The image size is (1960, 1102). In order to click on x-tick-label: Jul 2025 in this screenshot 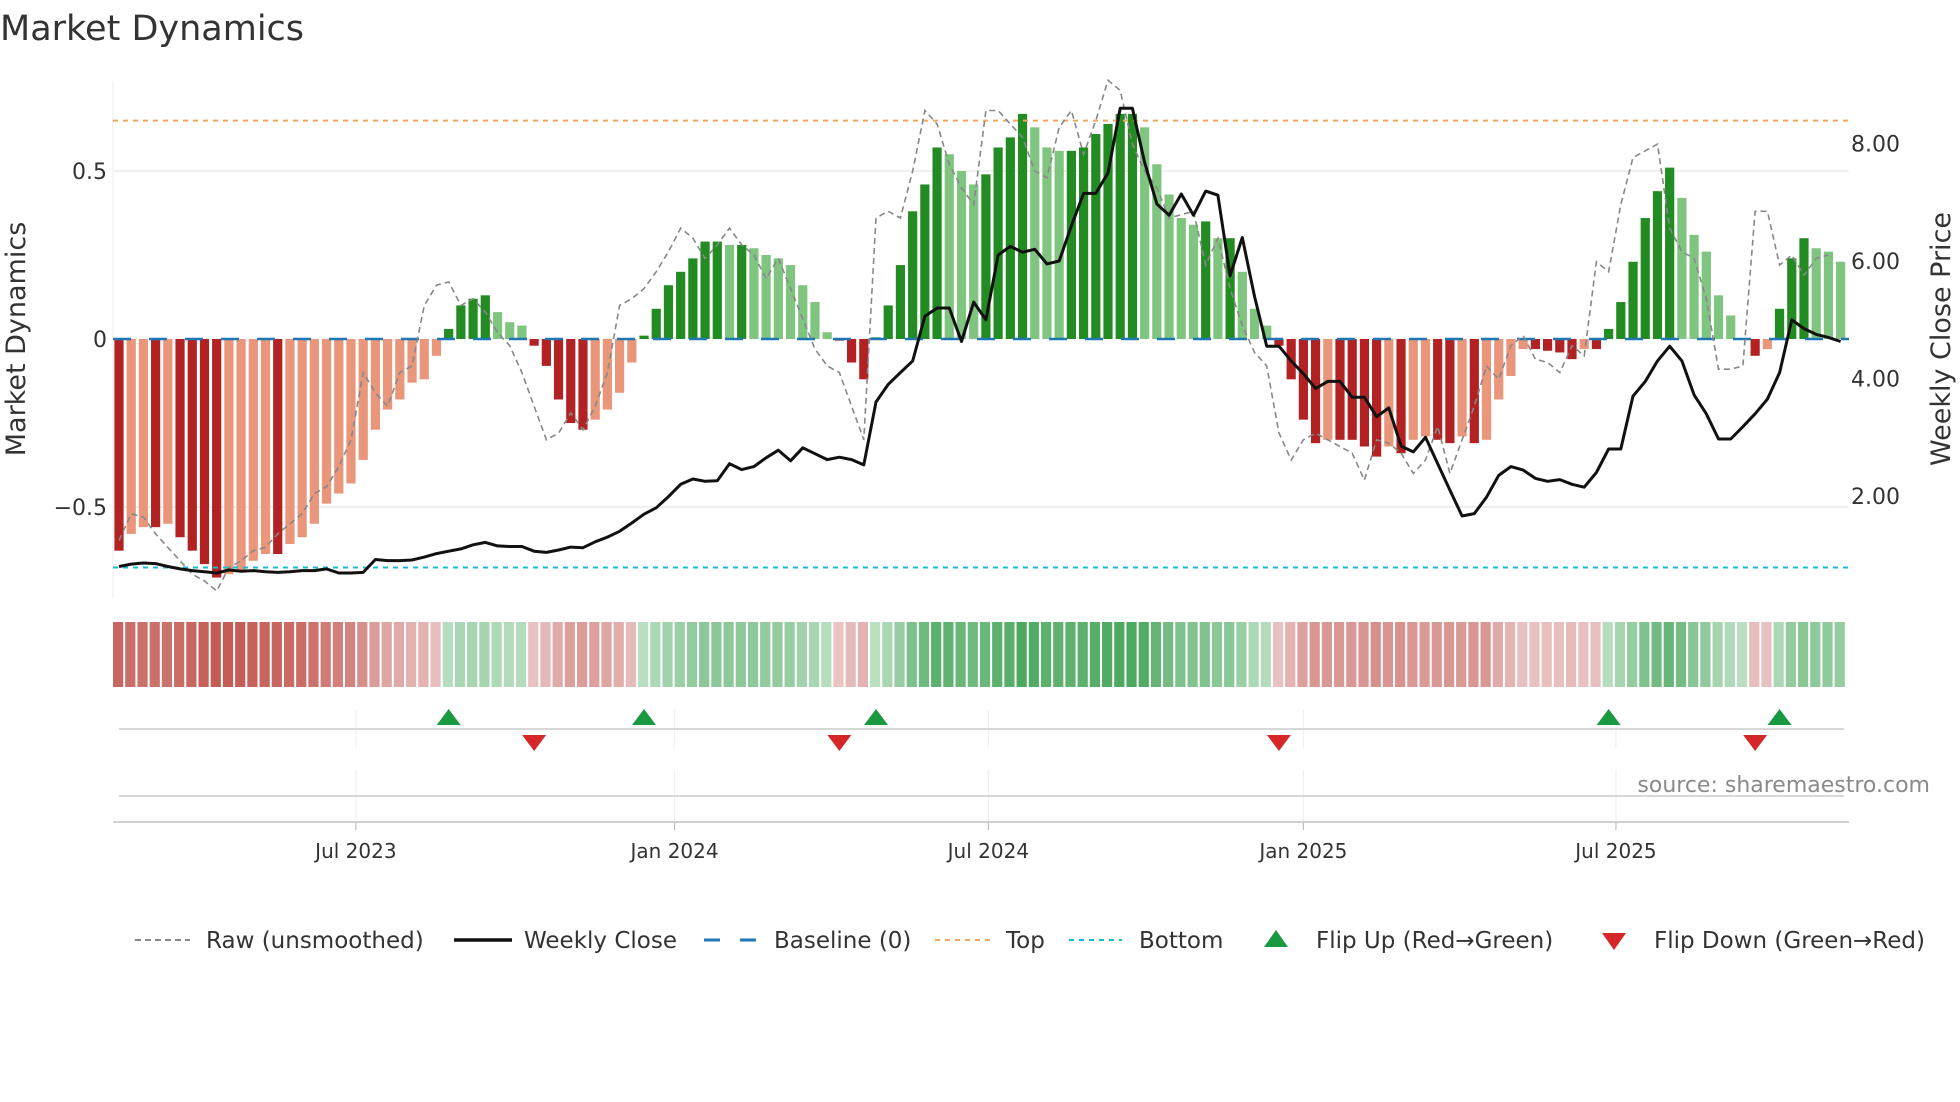, I will do `click(1614, 851)`.